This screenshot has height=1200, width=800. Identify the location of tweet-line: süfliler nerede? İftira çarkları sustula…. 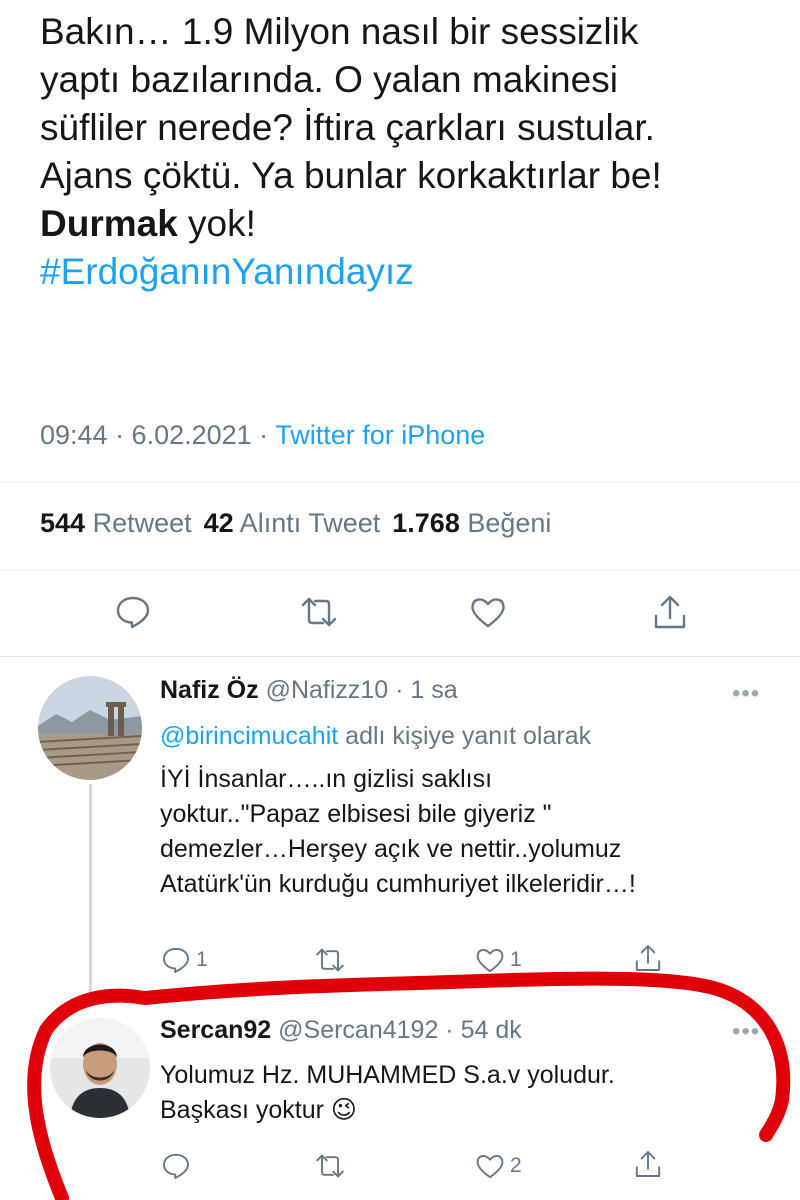
(347, 127).